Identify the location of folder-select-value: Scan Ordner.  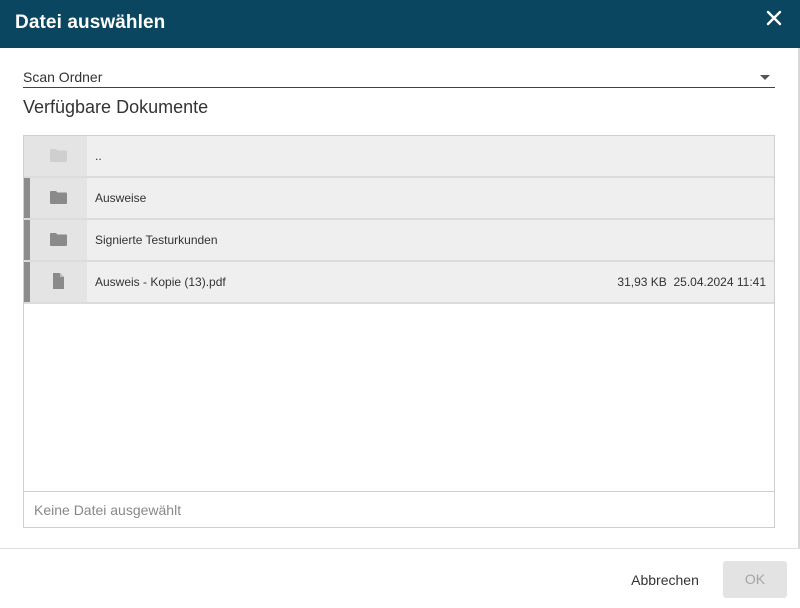
(63, 77).